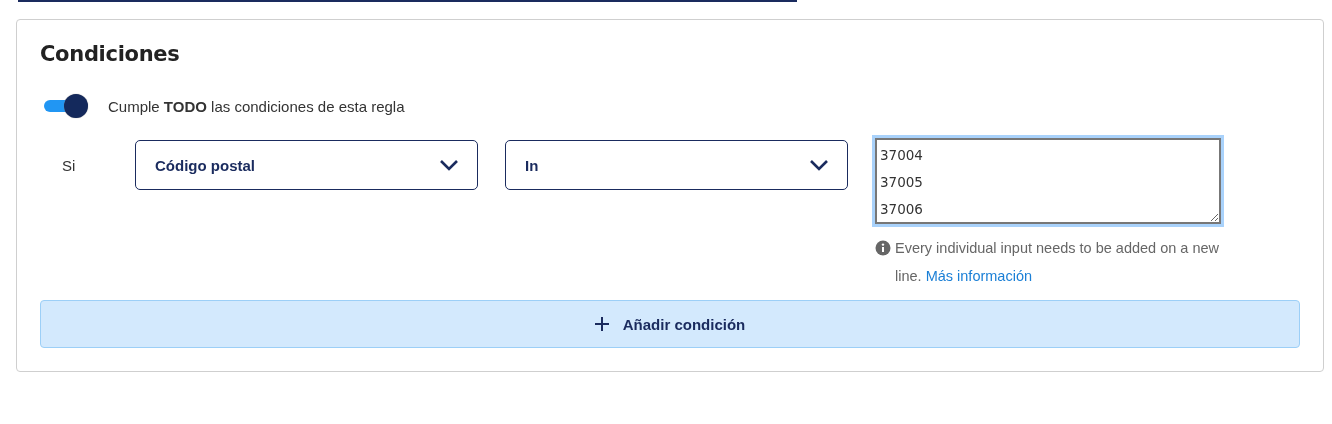  Describe the element at coordinates (66, 106) in the screenshot. I see `match-all-switch` at that location.